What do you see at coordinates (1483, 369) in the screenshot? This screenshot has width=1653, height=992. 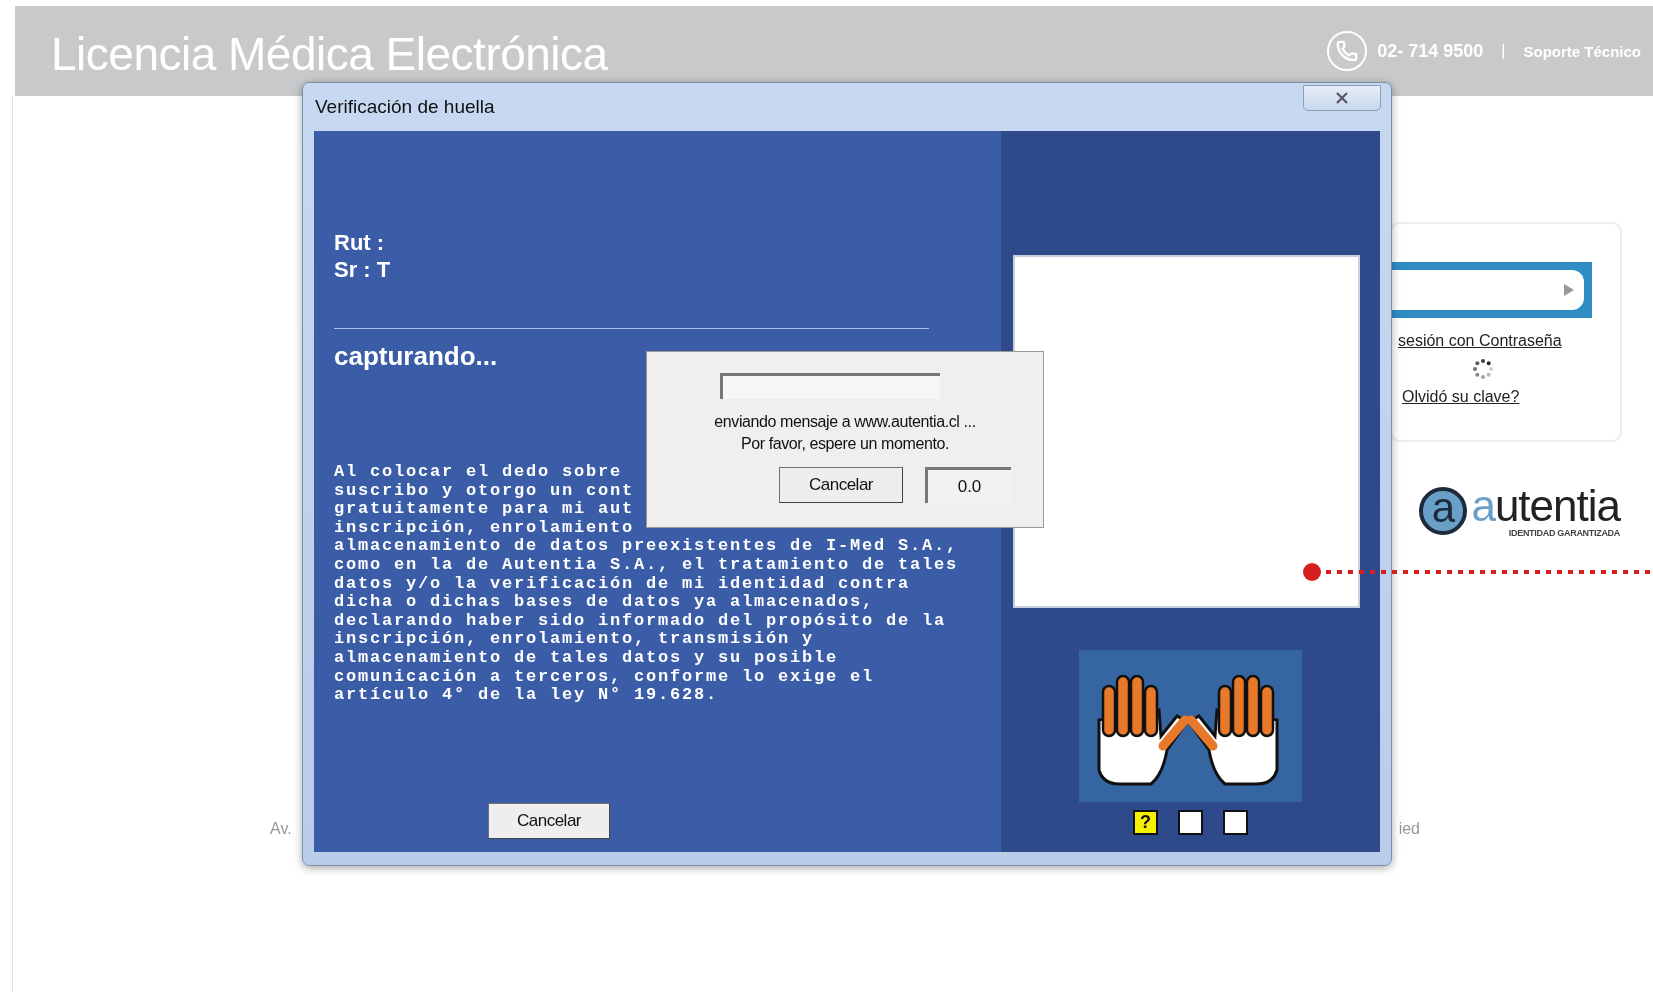 I see `spinner-icon` at bounding box center [1483, 369].